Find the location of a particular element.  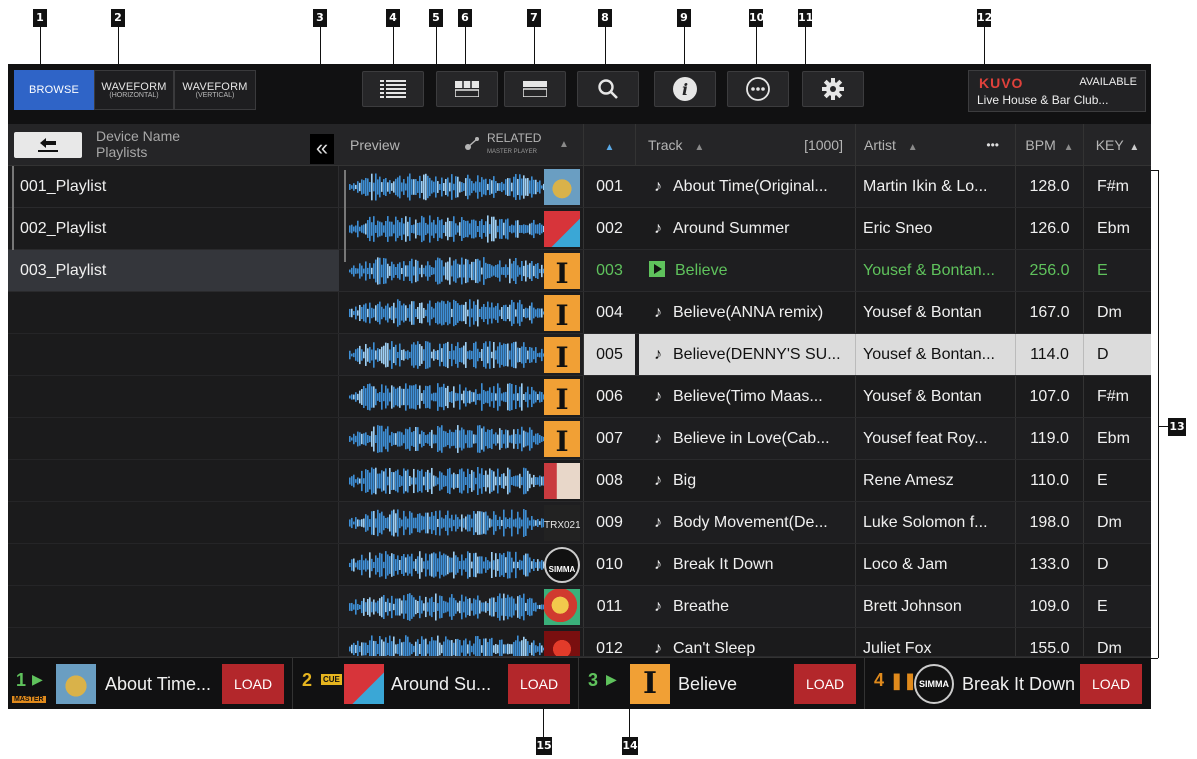

split-view-button is located at coordinates (467, 89).